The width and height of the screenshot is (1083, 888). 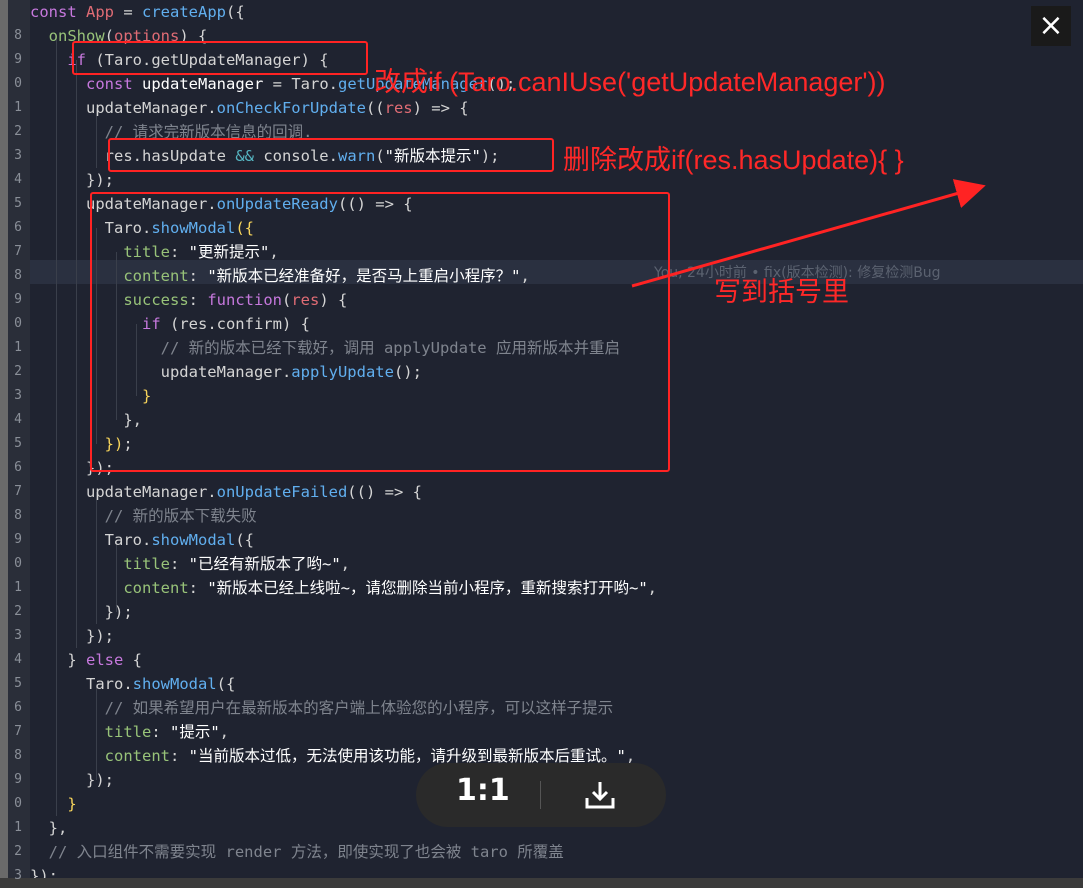 What do you see at coordinates (808, 233) in the screenshot?
I see `annotation-arrow` at bounding box center [808, 233].